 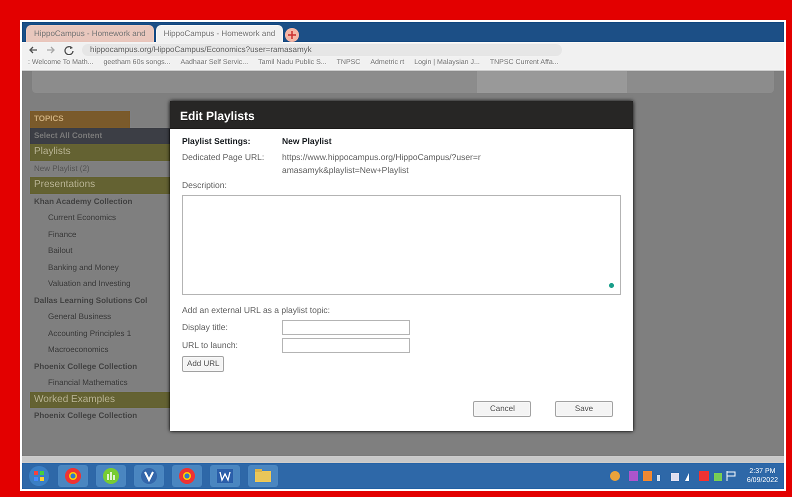 I want to click on collection-title: Dallas Learning Solutions Col, so click(x=90, y=300).